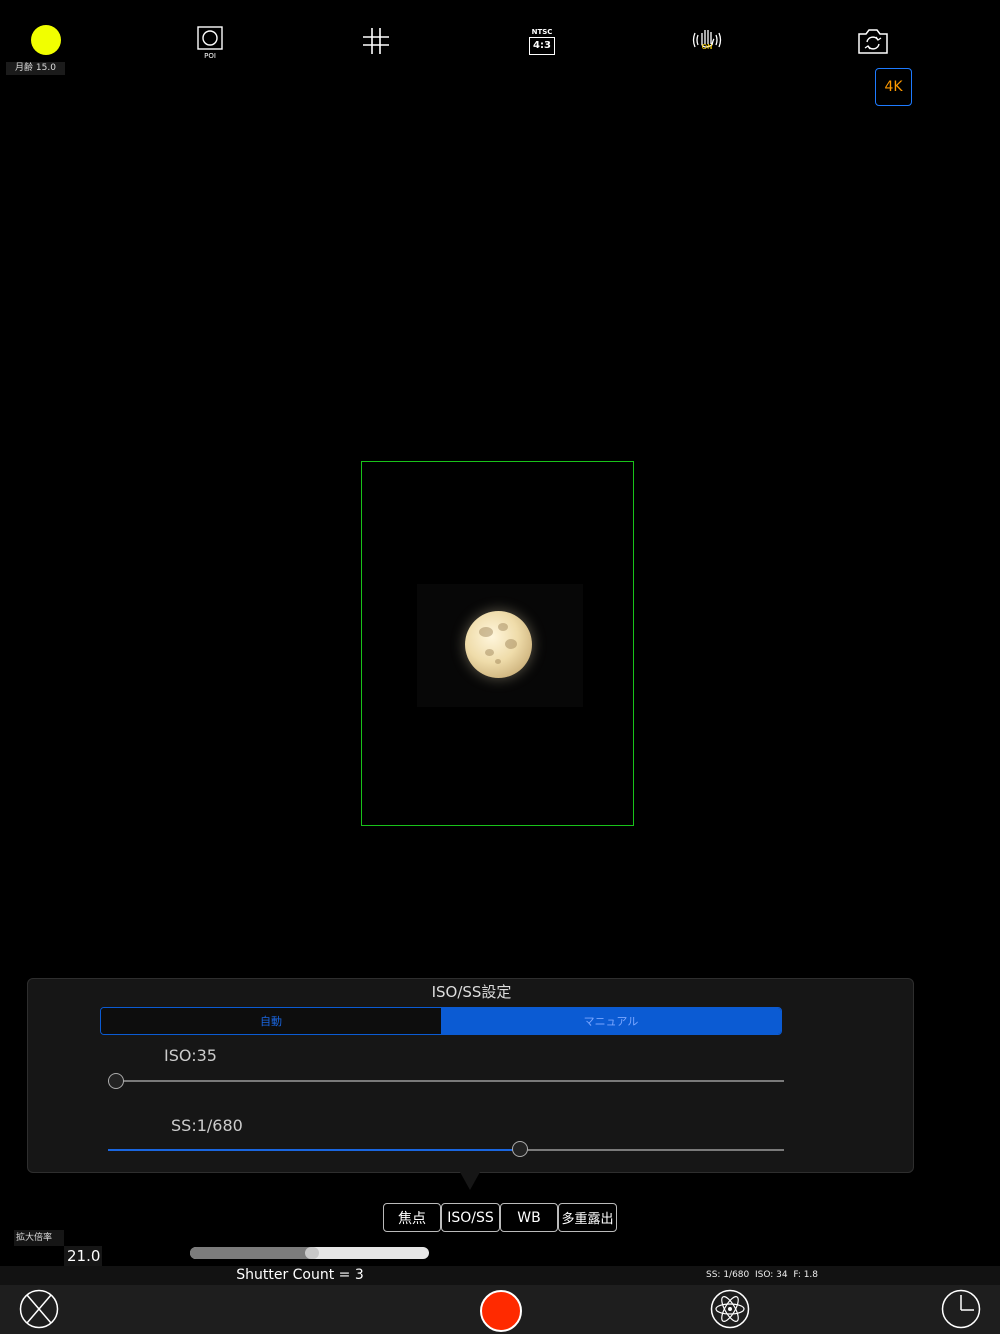  Describe the element at coordinates (251, 1253) in the screenshot. I see `zoom-slider-fill` at that location.